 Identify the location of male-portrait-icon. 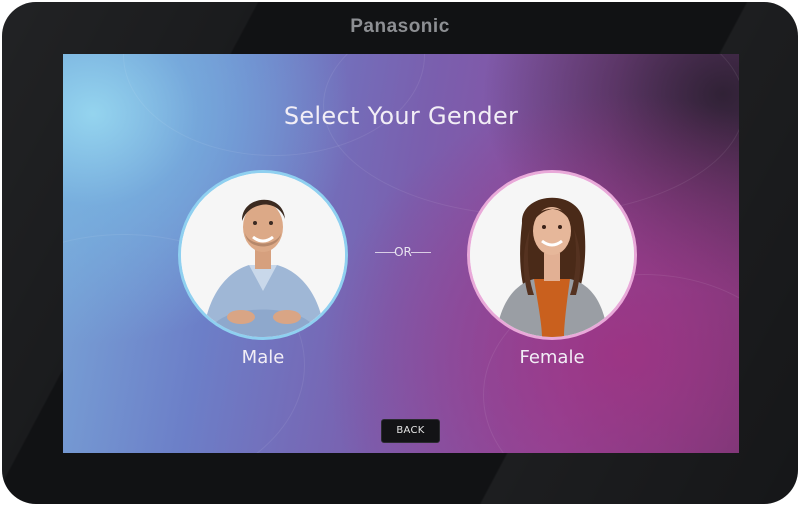
(263, 255).